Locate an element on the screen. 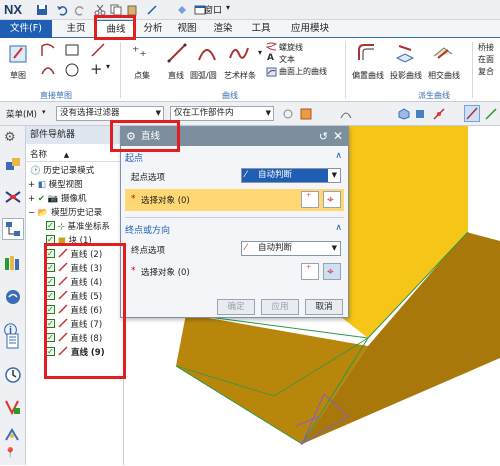 This screenshot has height=466, width=500. ok-button: 确定 is located at coordinates (236, 307).